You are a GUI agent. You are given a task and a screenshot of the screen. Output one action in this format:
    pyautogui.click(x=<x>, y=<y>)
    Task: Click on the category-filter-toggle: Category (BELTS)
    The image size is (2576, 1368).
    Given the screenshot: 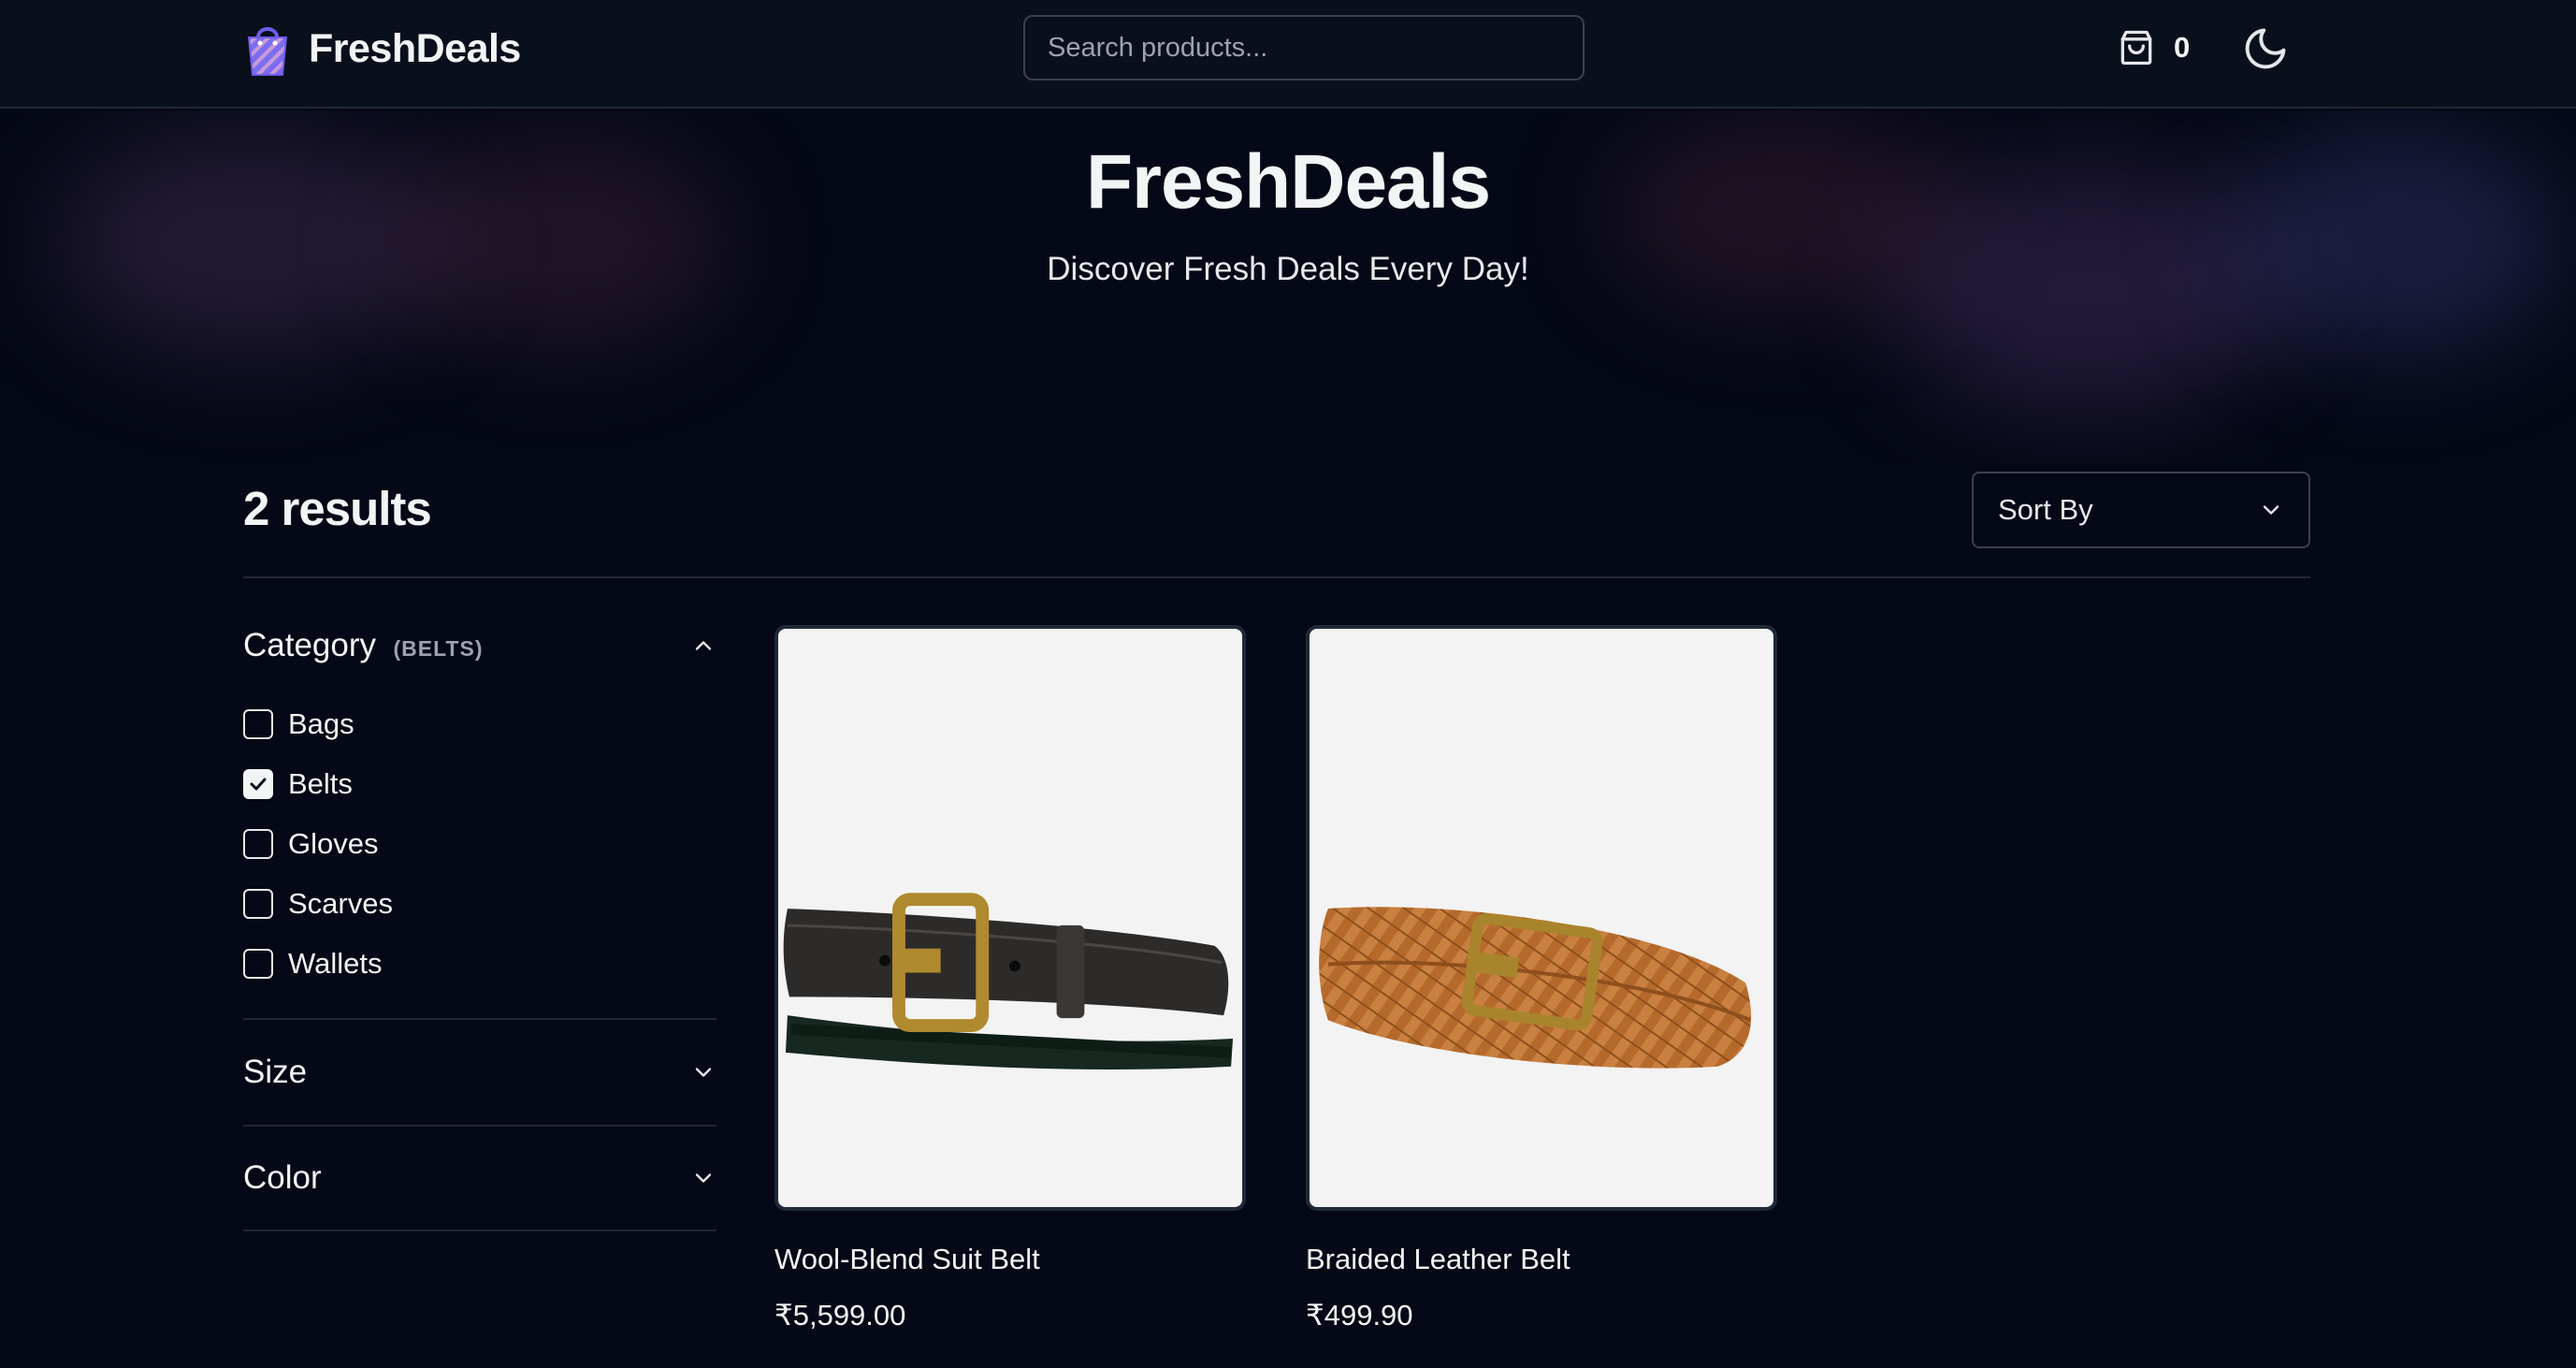 What is the action you would take?
    pyautogui.click(x=479, y=645)
    